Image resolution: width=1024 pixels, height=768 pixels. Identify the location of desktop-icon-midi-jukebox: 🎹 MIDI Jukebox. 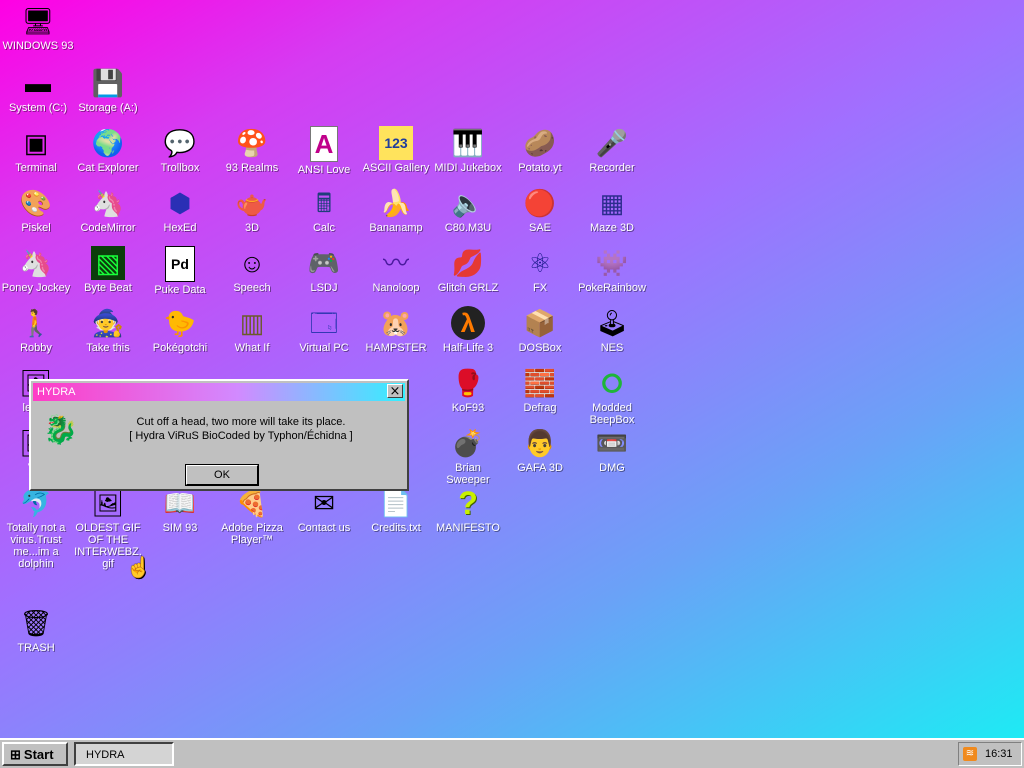
(468, 150).